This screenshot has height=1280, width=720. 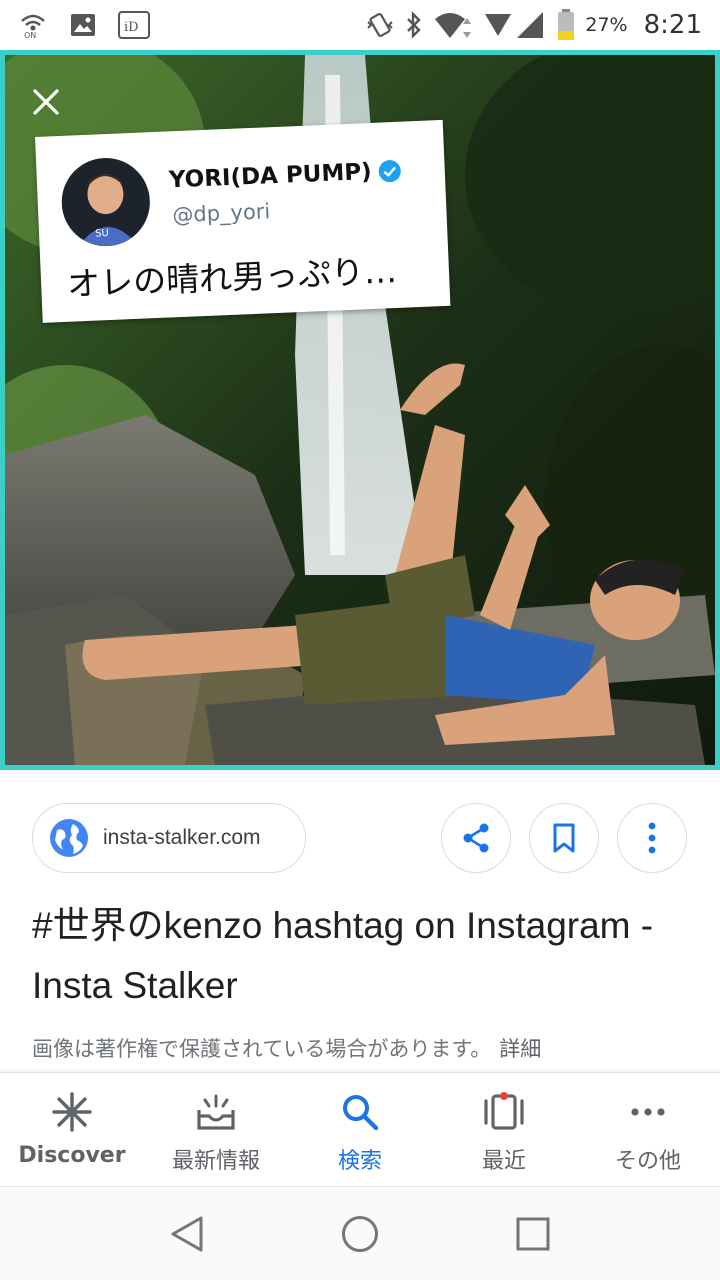 I want to click on svg-text: iD, so click(x=131, y=27).